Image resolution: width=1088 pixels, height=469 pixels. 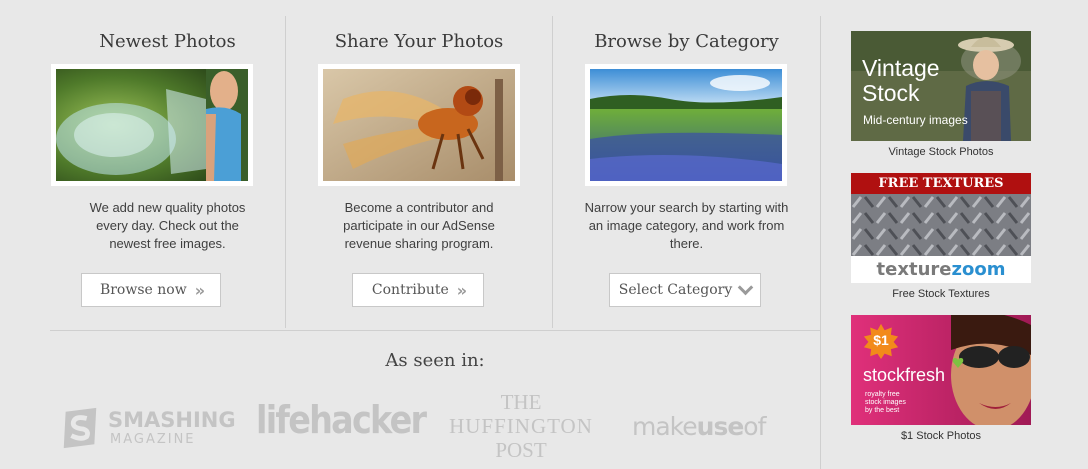 What do you see at coordinates (958, 363) in the screenshot?
I see `green-heart-icon` at bounding box center [958, 363].